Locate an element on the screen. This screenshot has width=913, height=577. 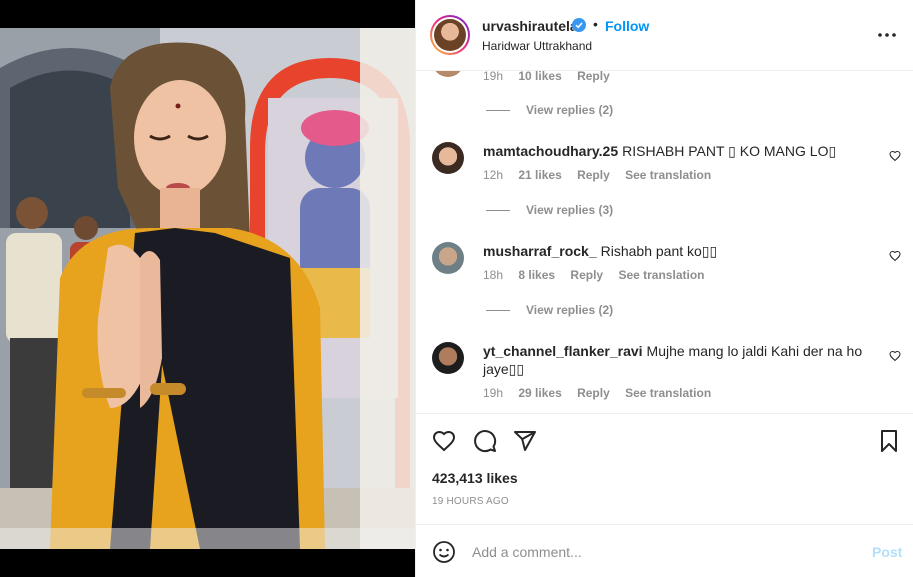
comment-meta: 18h 8 likes Reply See translation is located at coordinates (599, 275).